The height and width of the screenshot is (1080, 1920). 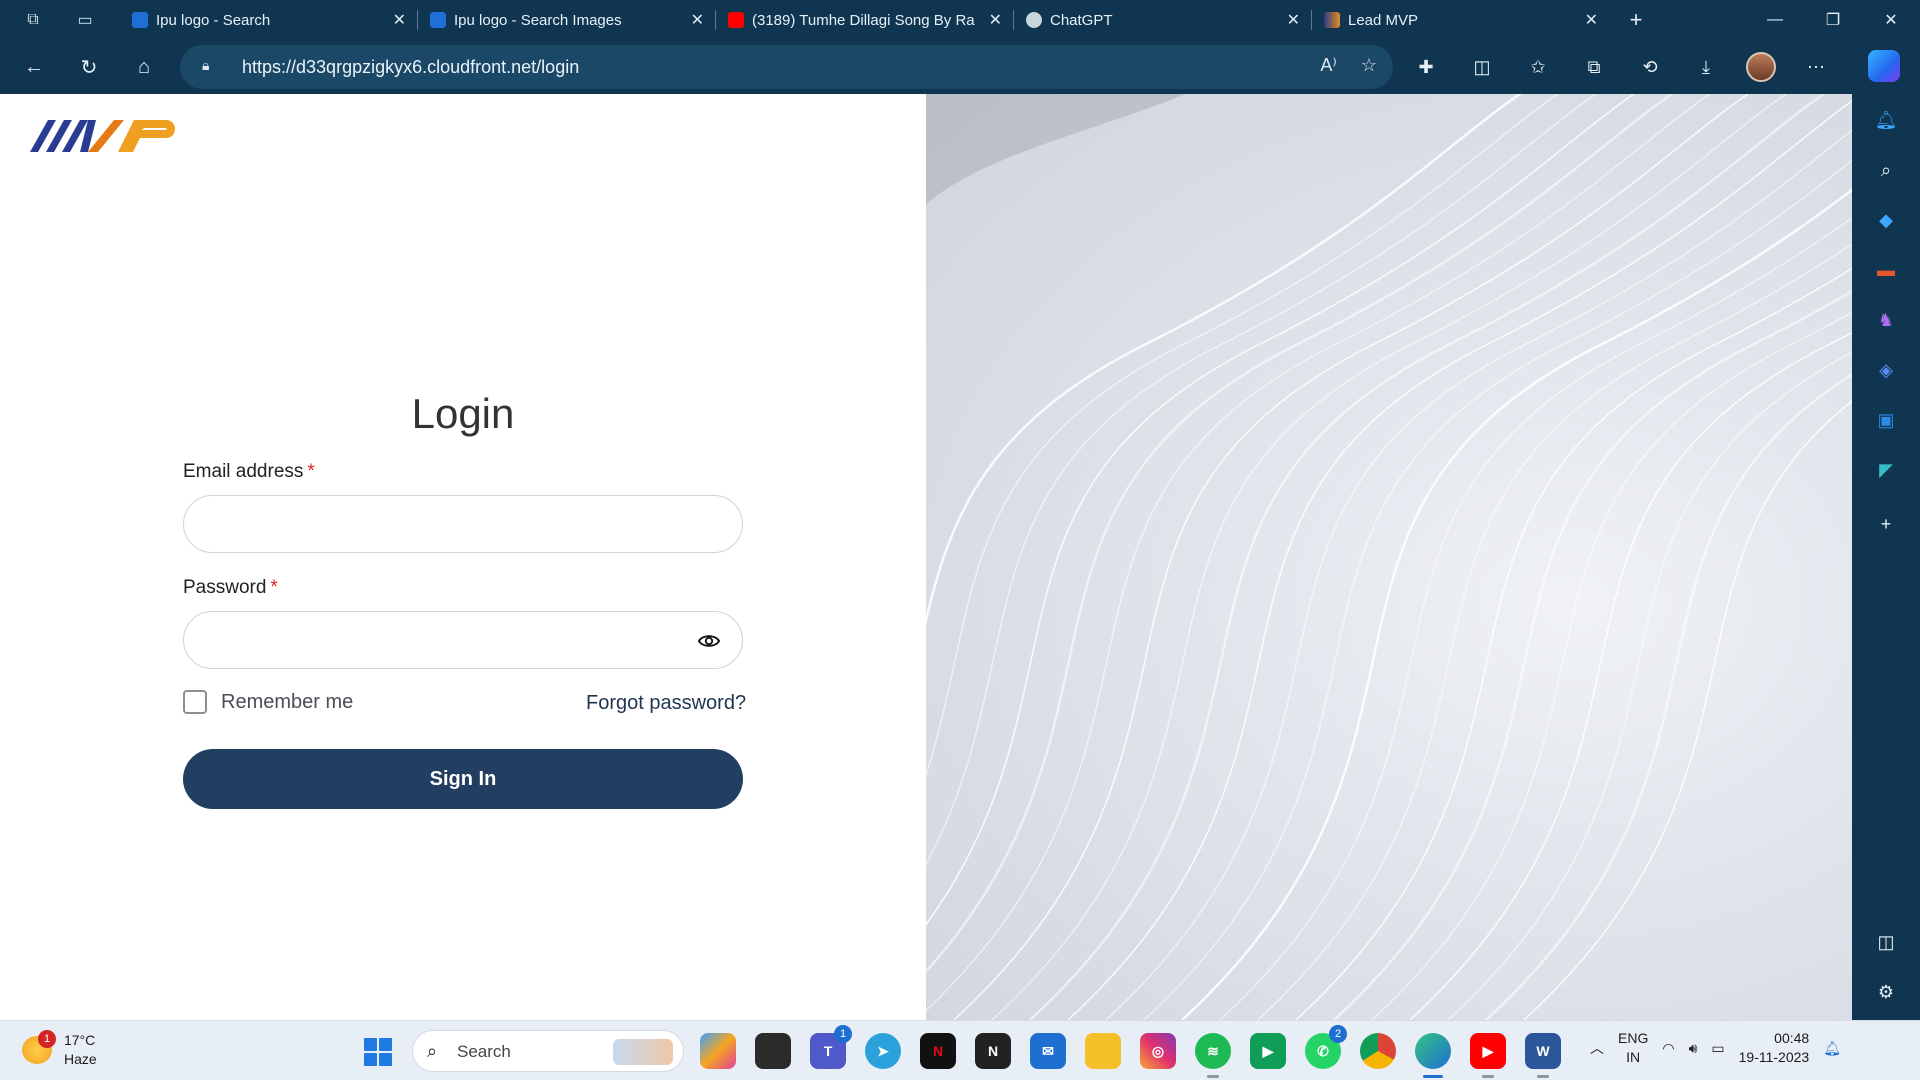 What do you see at coordinates (1884, 66) in the screenshot?
I see `copilot-icon` at bounding box center [1884, 66].